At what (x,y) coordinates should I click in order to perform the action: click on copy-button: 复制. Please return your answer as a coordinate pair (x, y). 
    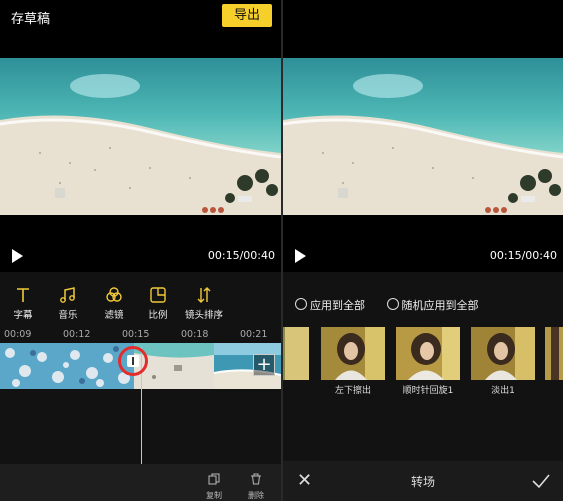
    Looking at the image, I should click on (214, 485).